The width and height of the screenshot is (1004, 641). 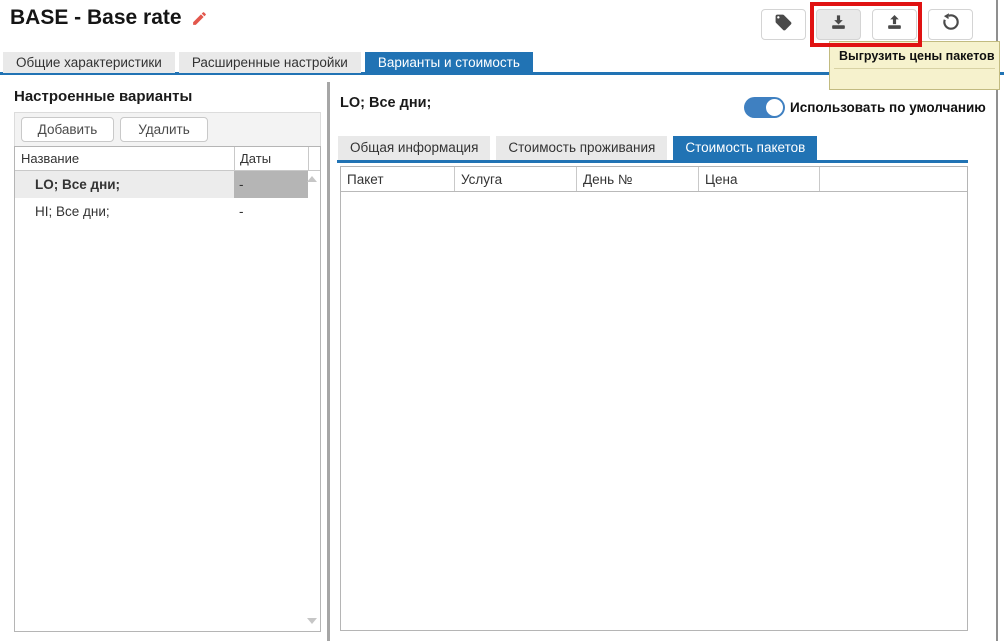 What do you see at coordinates (414, 148) in the screenshot?
I see `tab-general-info: Общая информация` at bounding box center [414, 148].